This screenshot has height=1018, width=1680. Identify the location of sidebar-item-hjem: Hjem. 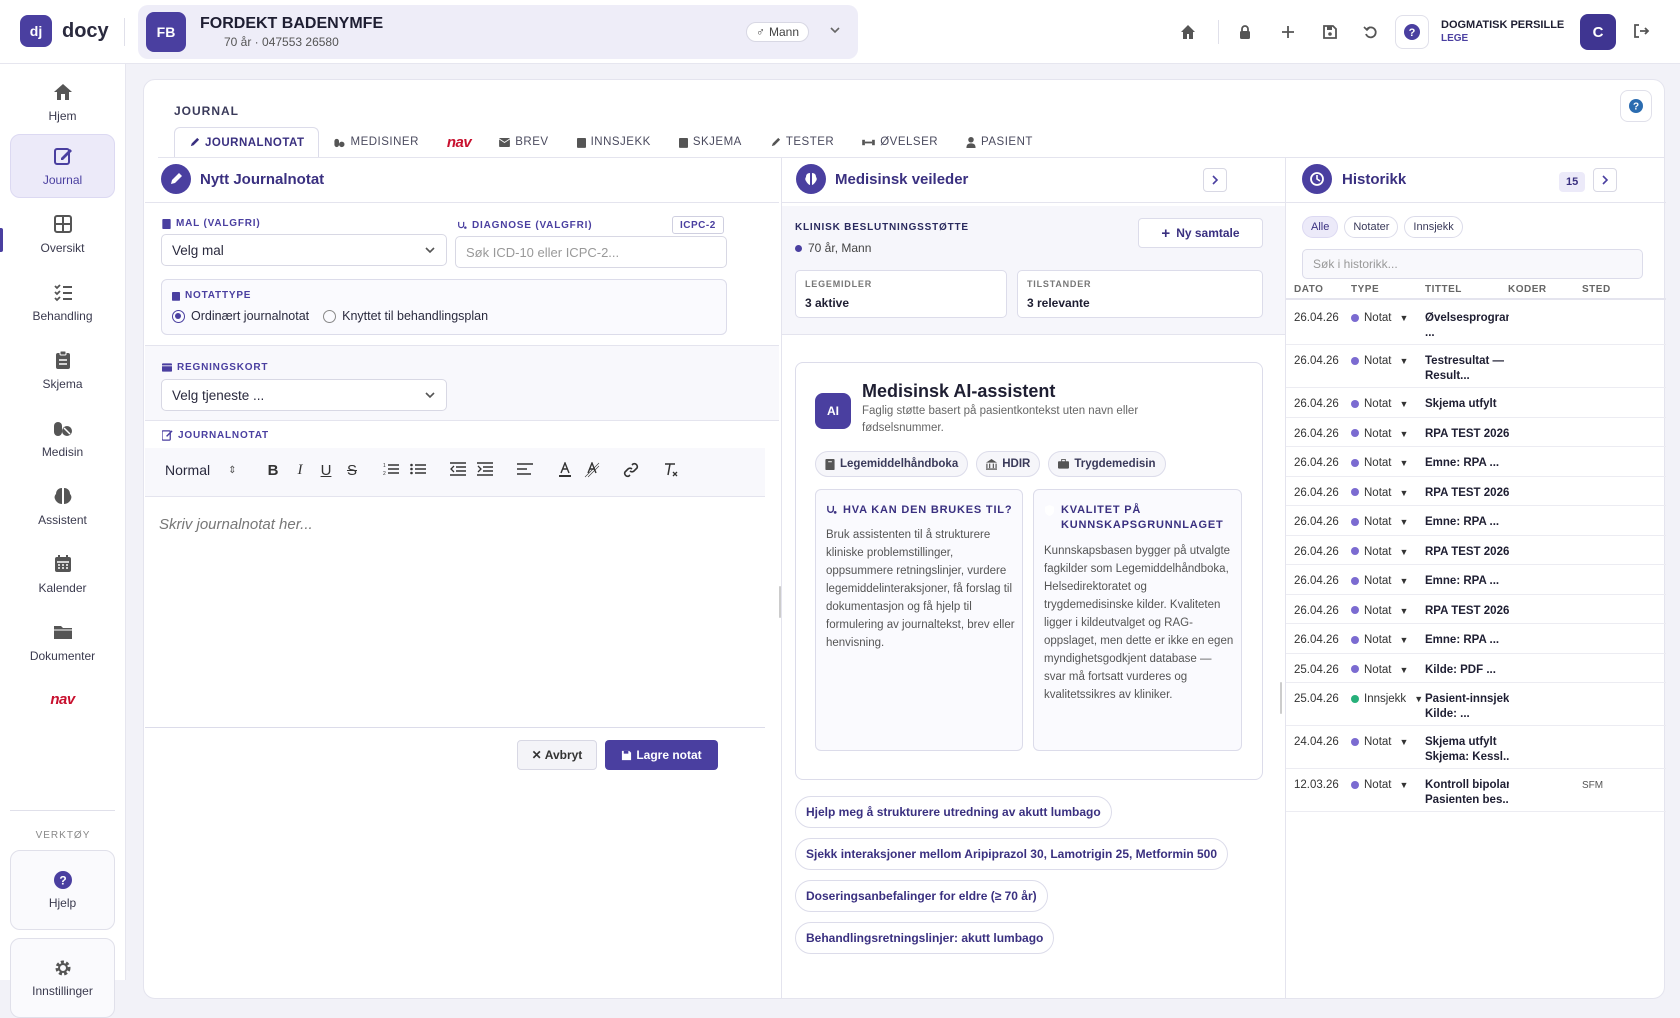
(62, 102).